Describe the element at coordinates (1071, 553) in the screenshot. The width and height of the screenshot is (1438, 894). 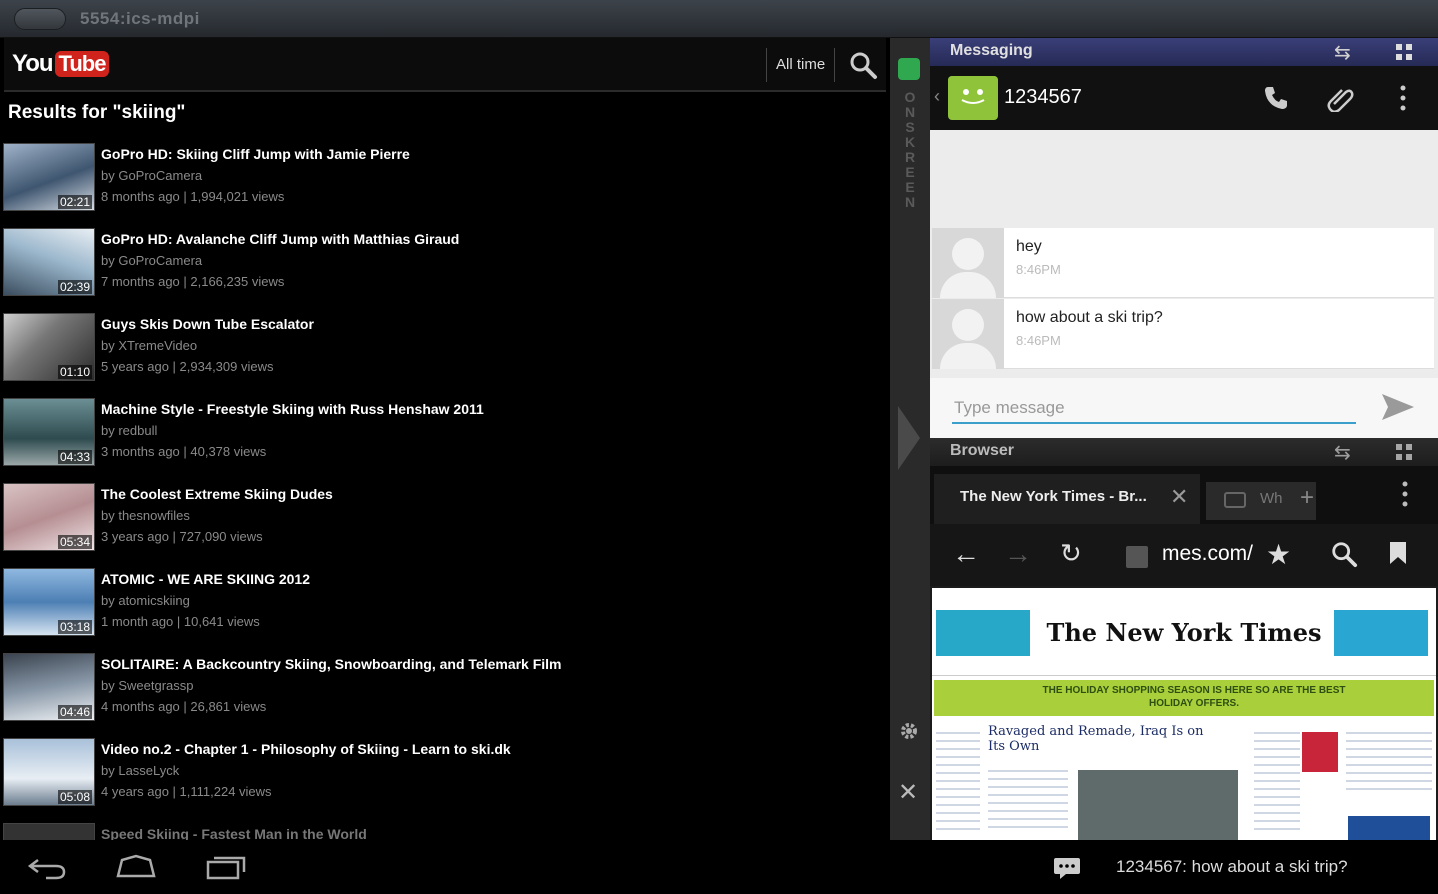
I see `reload-icon: ↻` at that location.